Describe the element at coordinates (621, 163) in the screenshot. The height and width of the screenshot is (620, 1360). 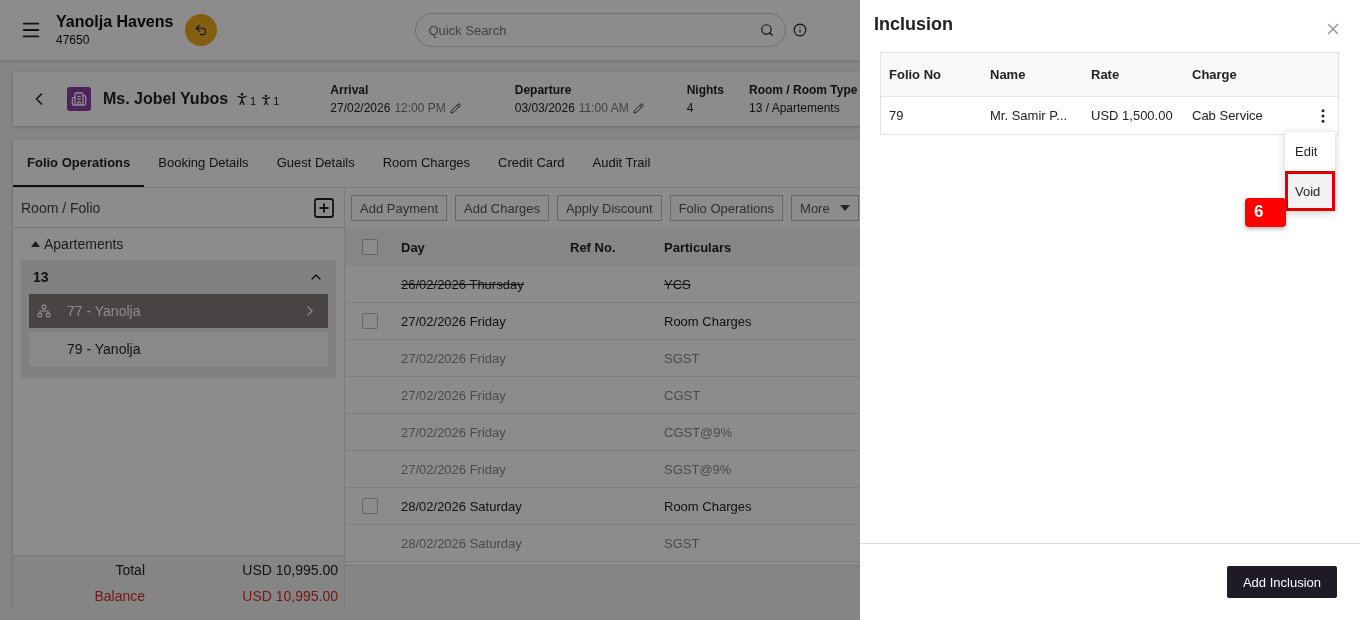
I see `tab: Audit Trail` at that location.